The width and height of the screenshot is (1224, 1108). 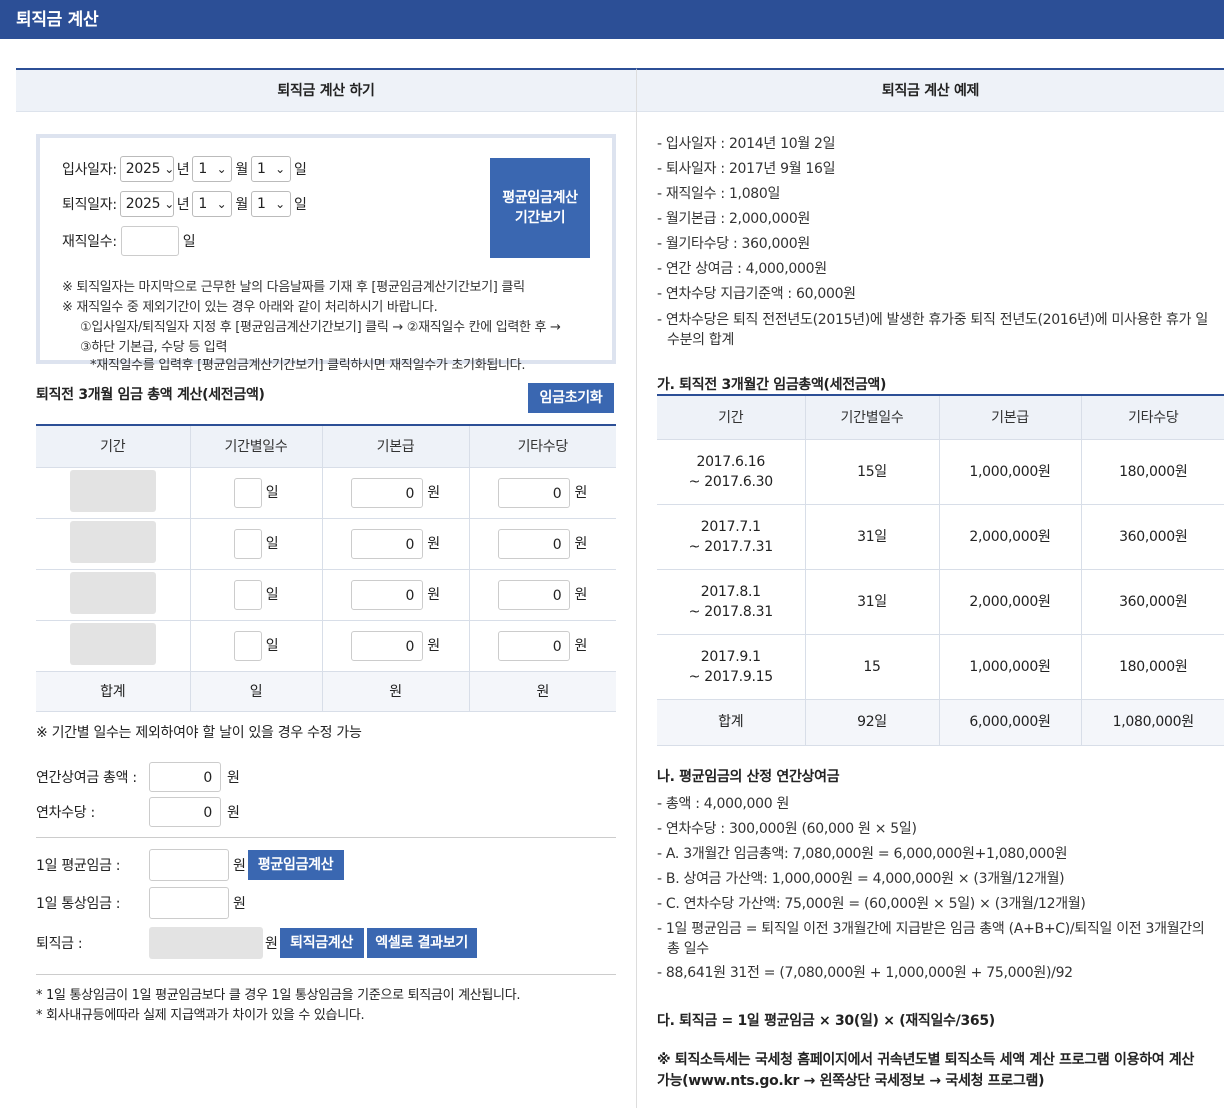 I want to click on ordinary-wage-label: 1일 통상임금 :, so click(x=78, y=904).